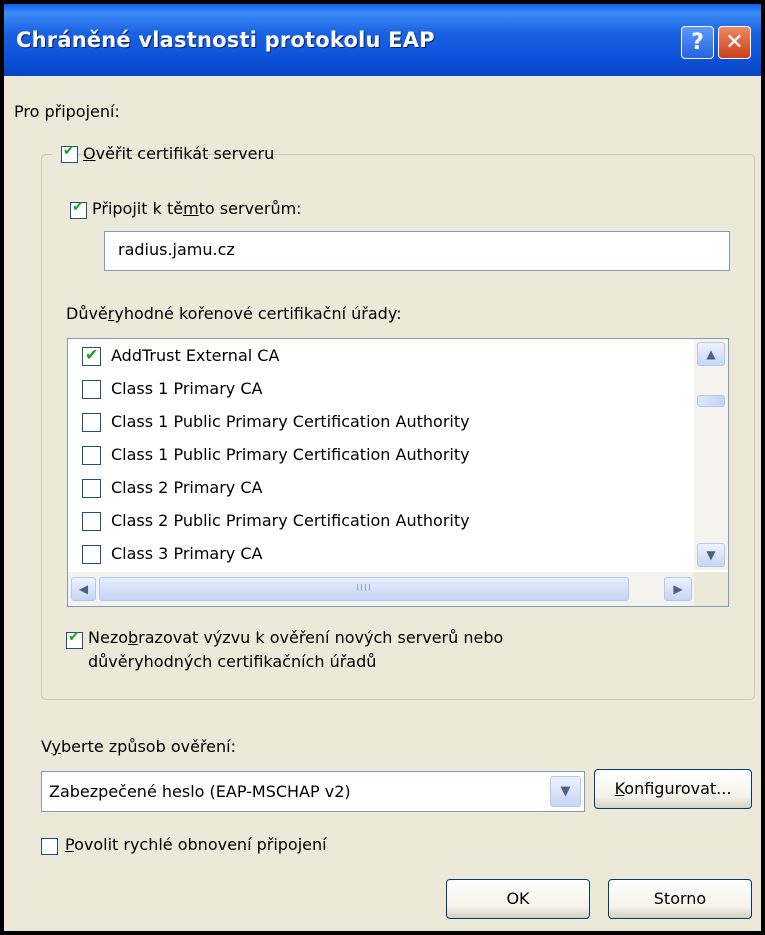 The height and width of the screenshot is (935, 765). Describe the element at coordinates (711, 454) in the screenshot. I see `vertical-scrollbar: ▲ ▼` at that location.